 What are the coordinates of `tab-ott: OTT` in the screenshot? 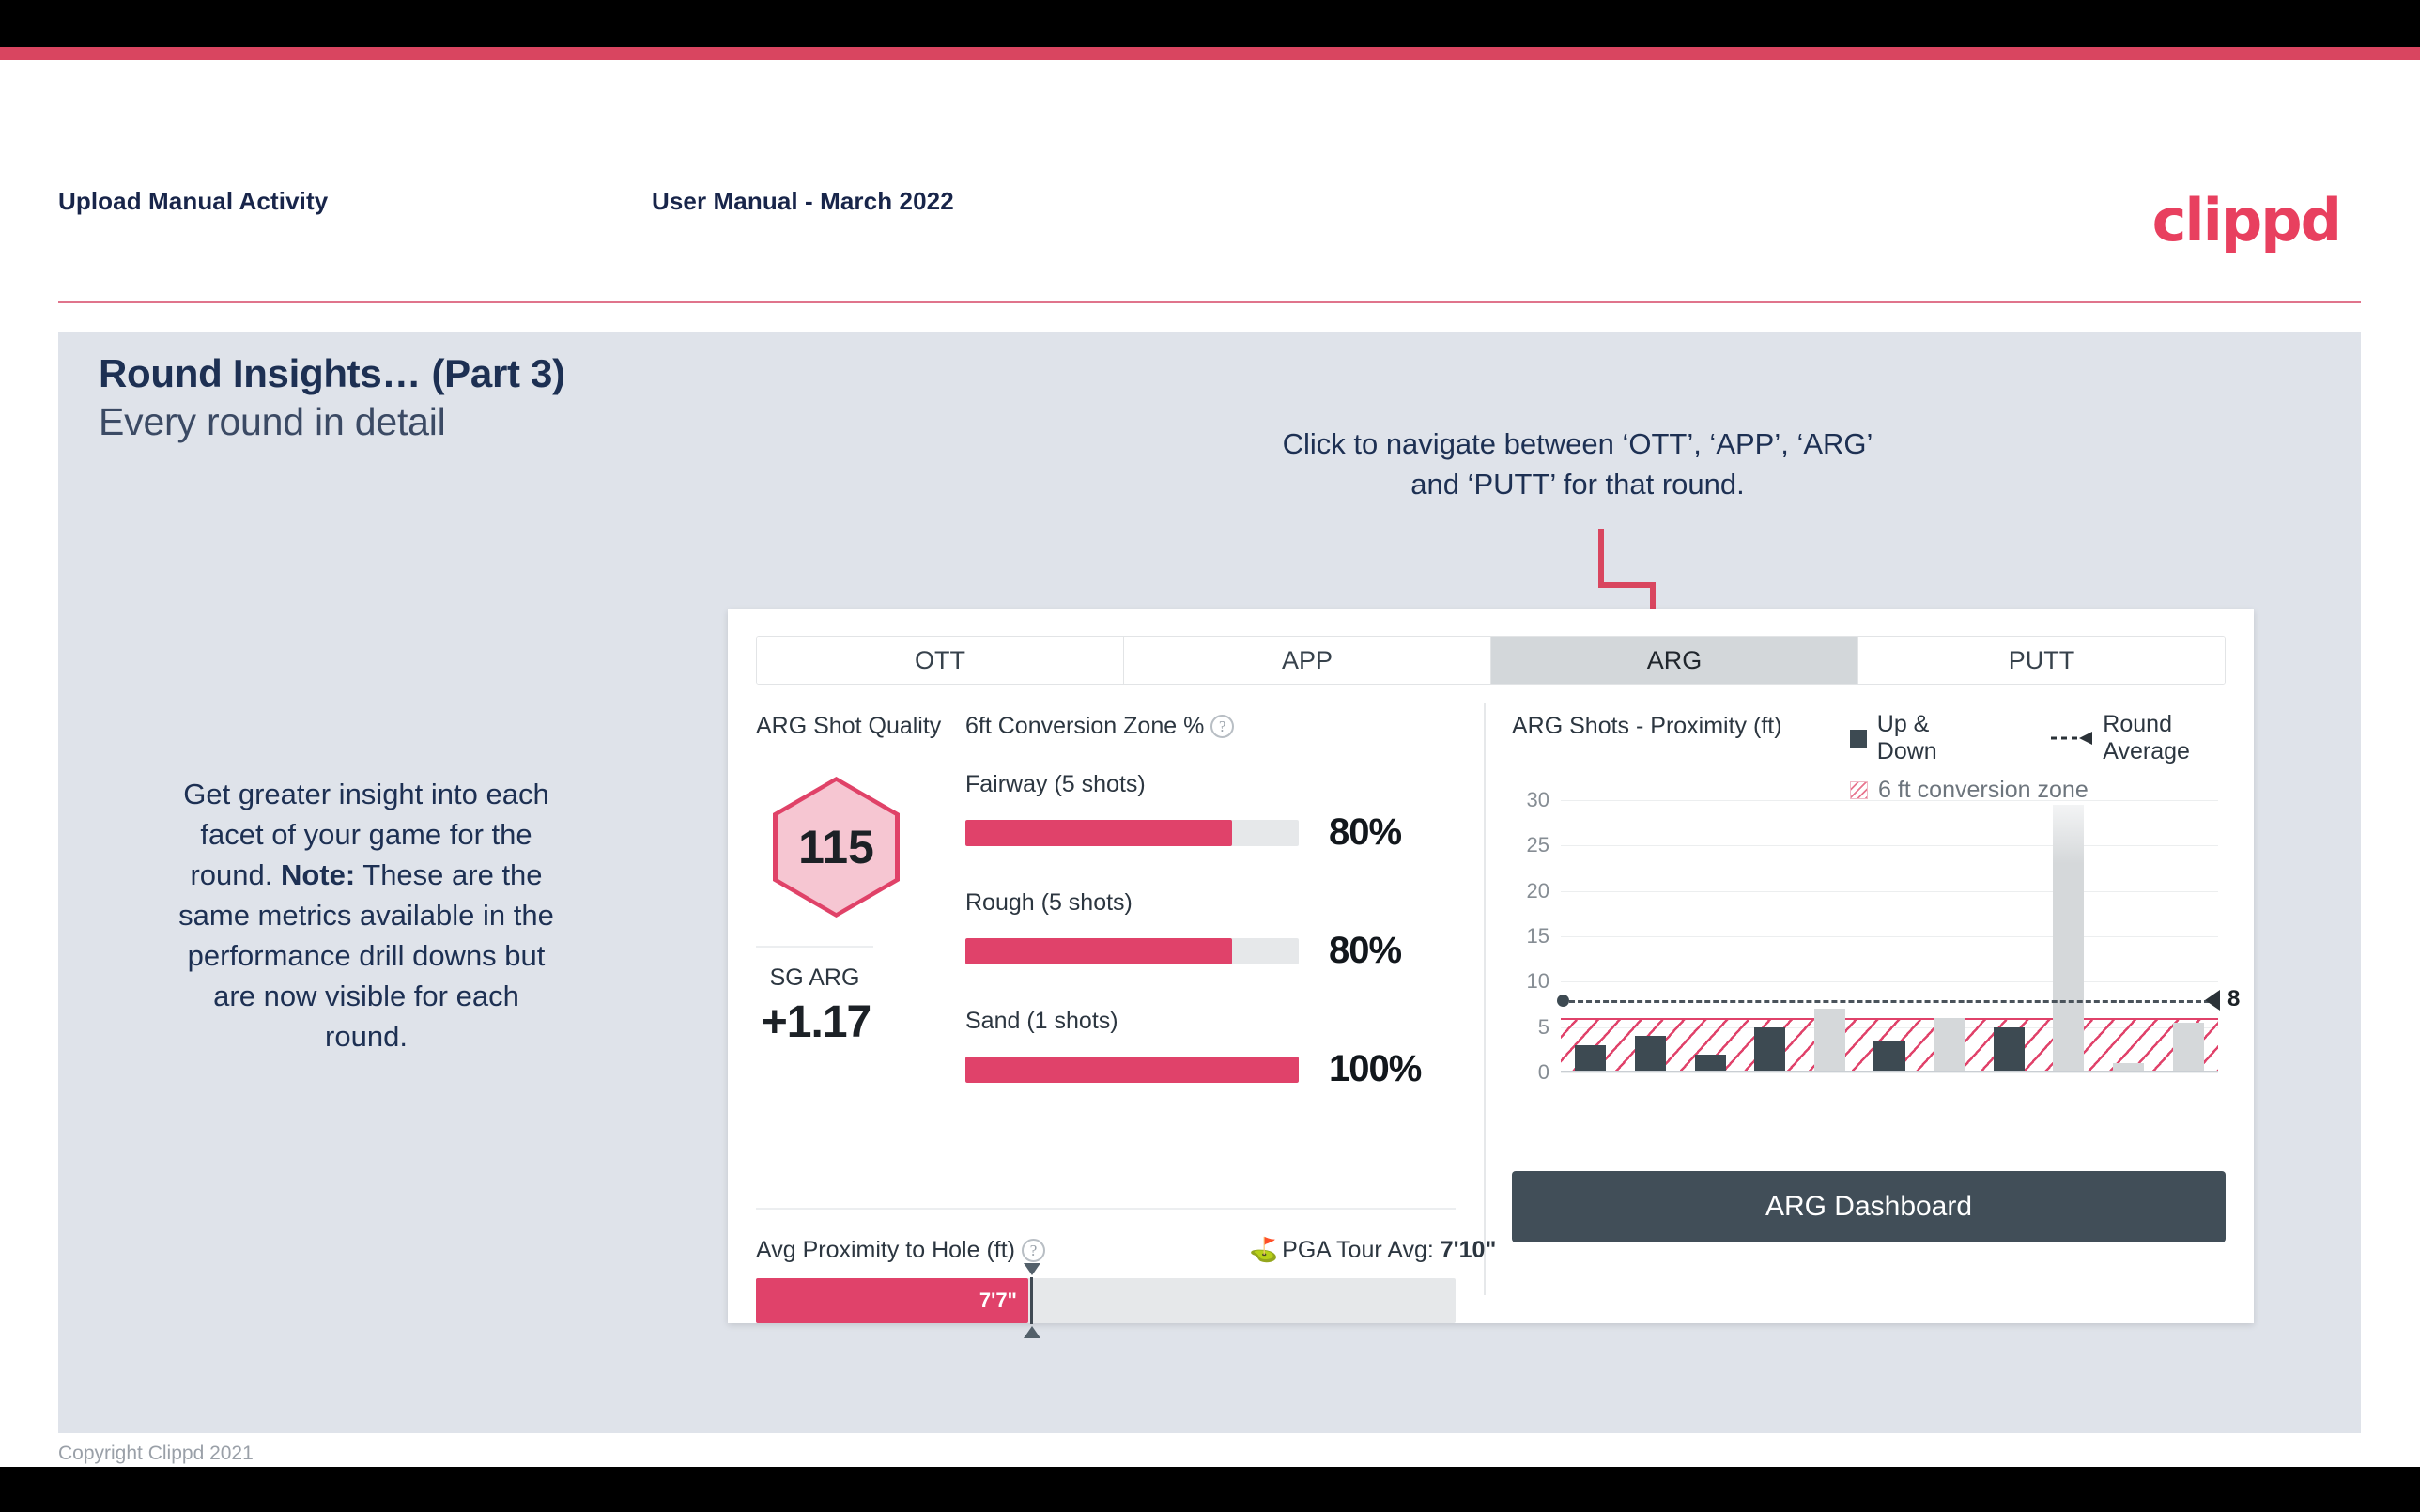 It's located at (940, 660).